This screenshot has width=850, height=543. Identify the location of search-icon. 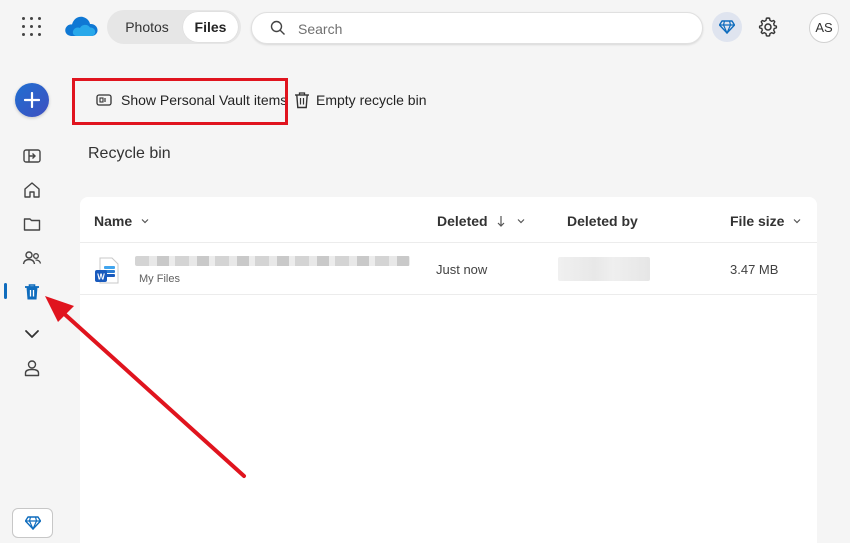
(277, 27).